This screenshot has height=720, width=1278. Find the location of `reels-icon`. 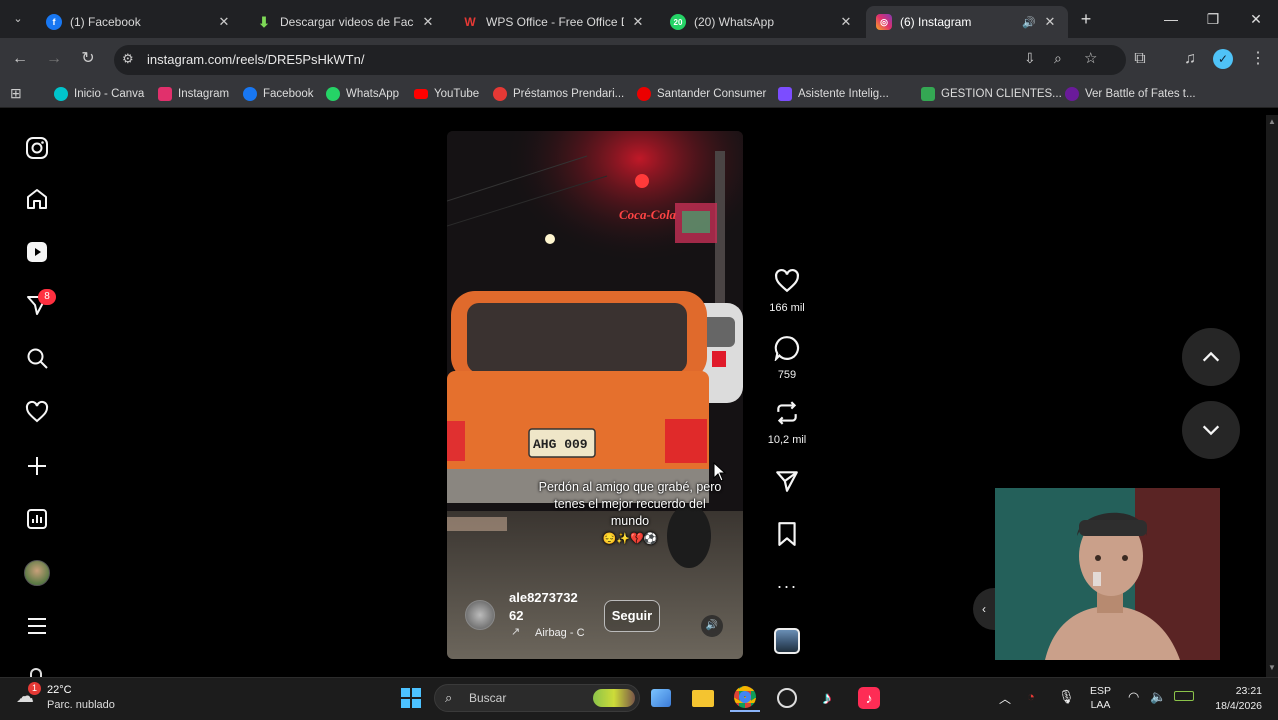

reels-icon is located at coordinates (37, 252).